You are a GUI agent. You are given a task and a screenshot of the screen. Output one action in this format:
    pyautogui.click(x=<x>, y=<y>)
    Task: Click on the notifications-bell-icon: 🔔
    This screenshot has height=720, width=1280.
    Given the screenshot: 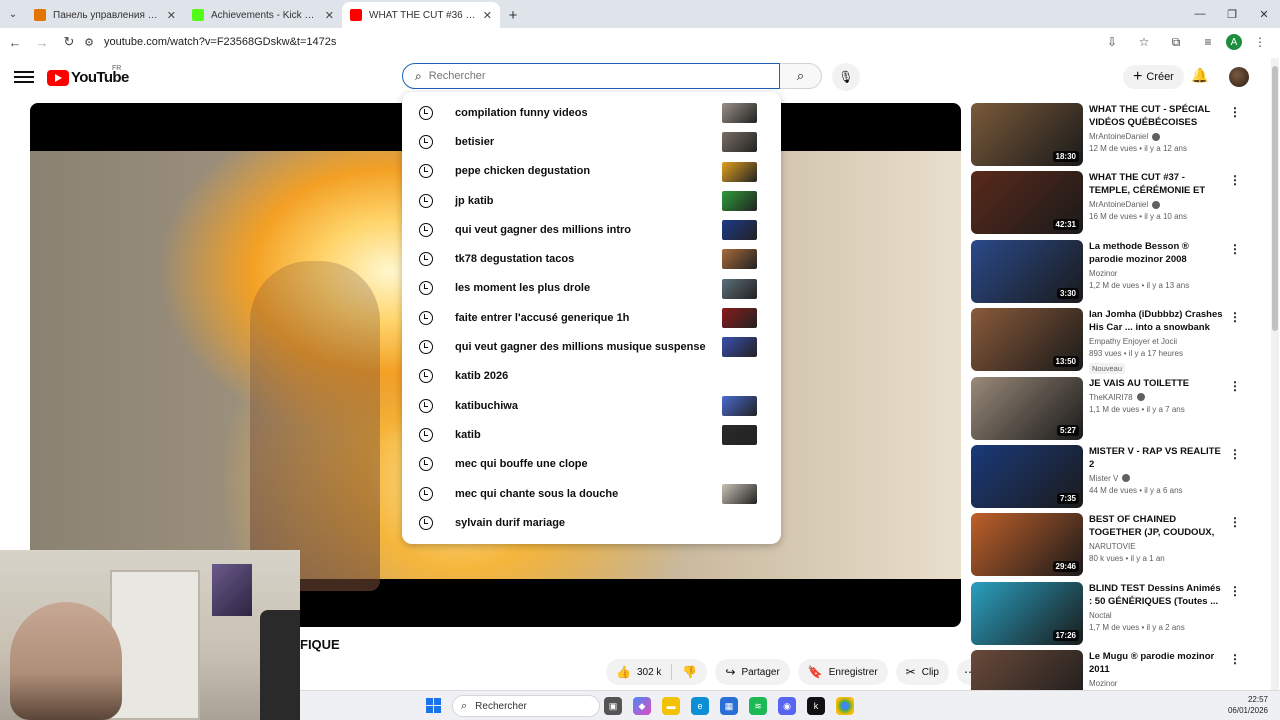 What is the action you would take?
    pyautogui.click(x=1199, y=75)
    